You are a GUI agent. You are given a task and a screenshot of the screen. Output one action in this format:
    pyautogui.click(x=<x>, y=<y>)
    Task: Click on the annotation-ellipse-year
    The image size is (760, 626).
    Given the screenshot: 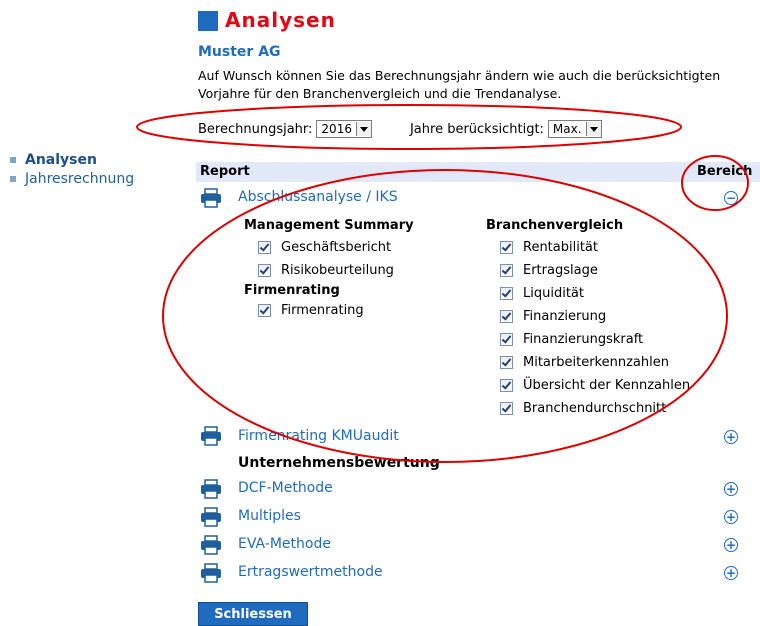 What is the action you would take?
    pyautogui.click(x=409, y=127)
    